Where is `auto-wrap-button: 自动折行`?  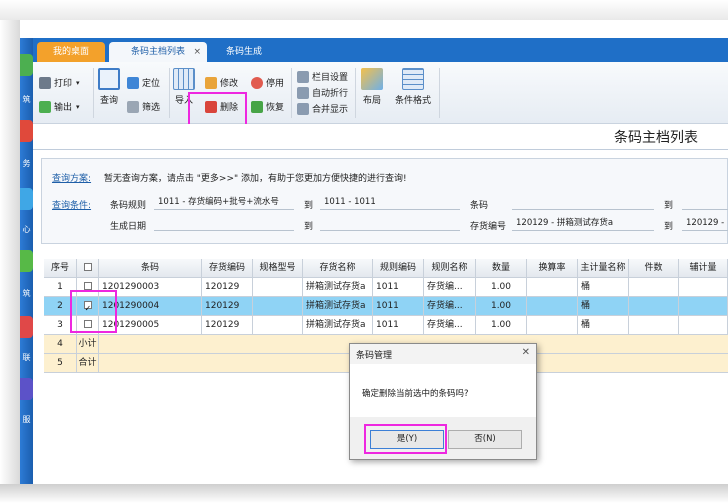 auto-wrap-button: 自动折行 is located at coordinates (322, 92).